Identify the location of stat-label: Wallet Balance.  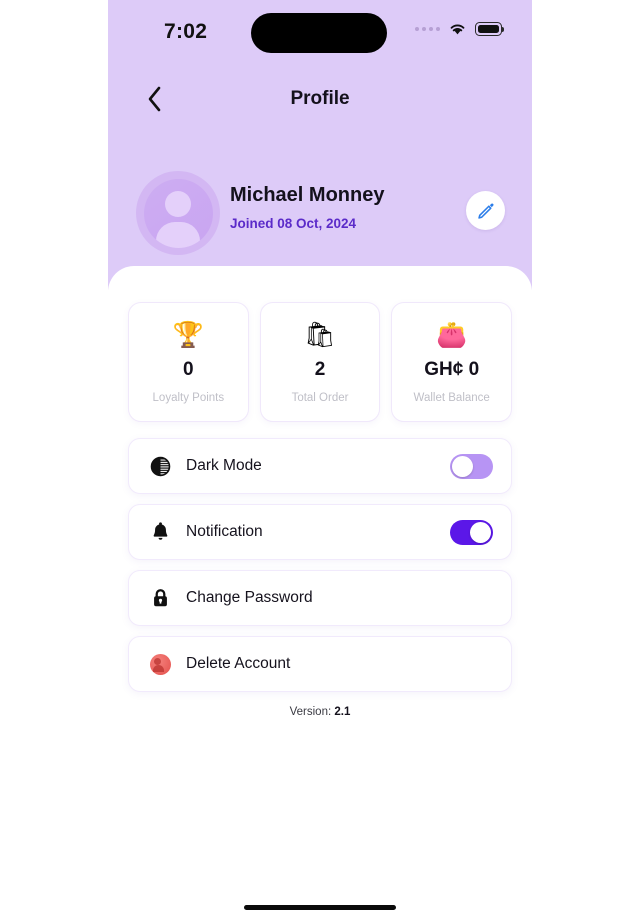
(451, 397).